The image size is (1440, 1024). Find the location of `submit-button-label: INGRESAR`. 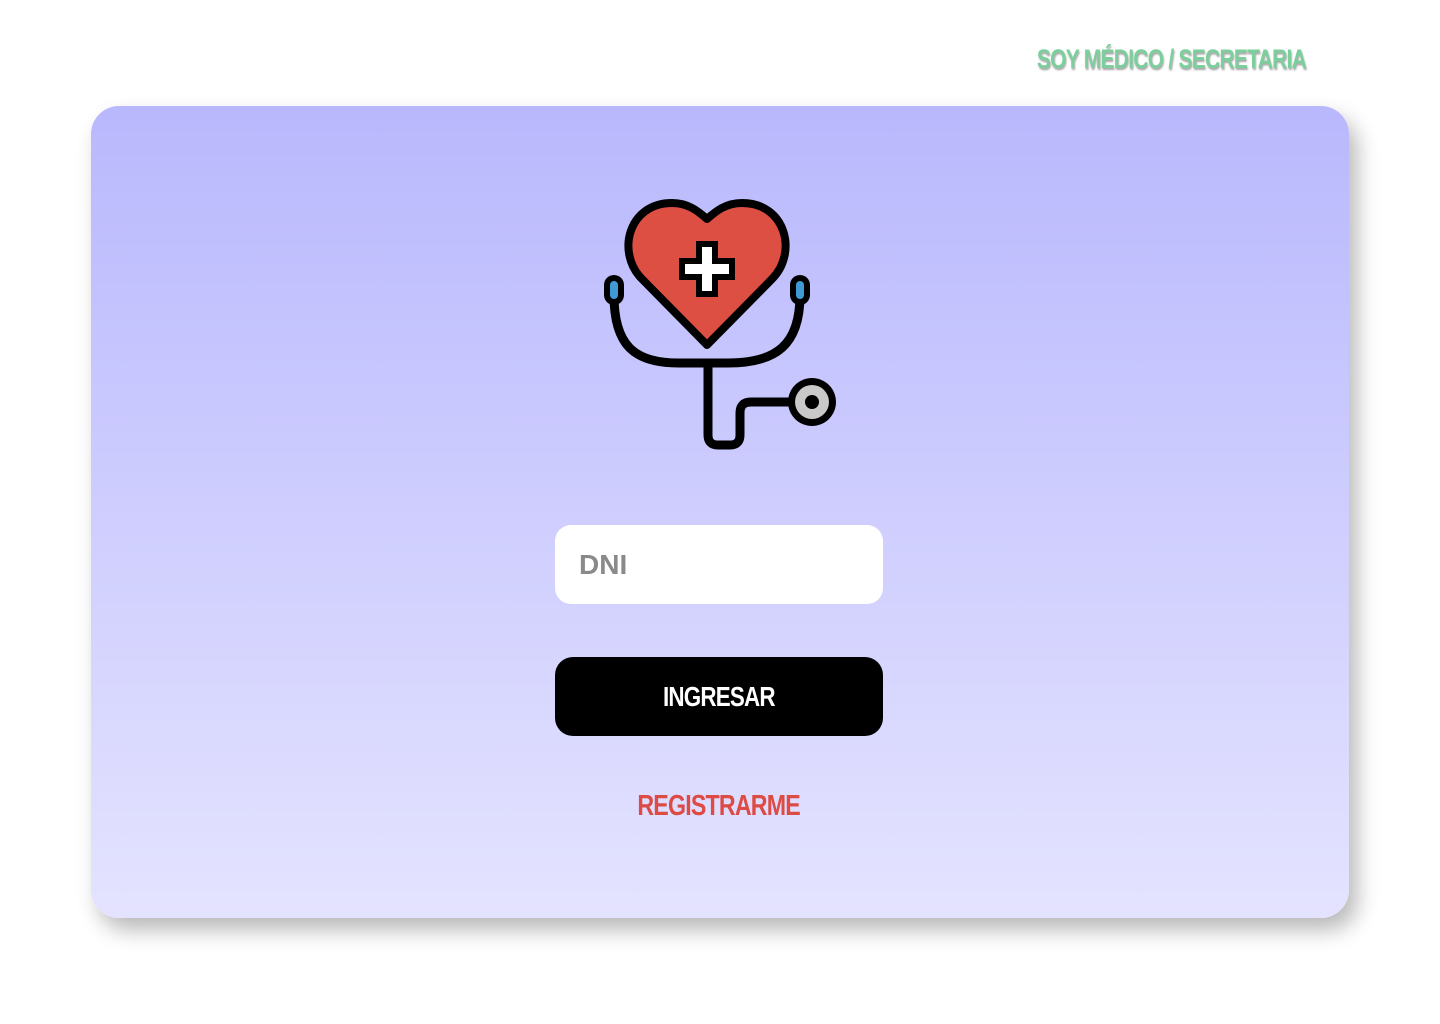

submit-button-label: INGRESAR is located at coordinates (719, 696).